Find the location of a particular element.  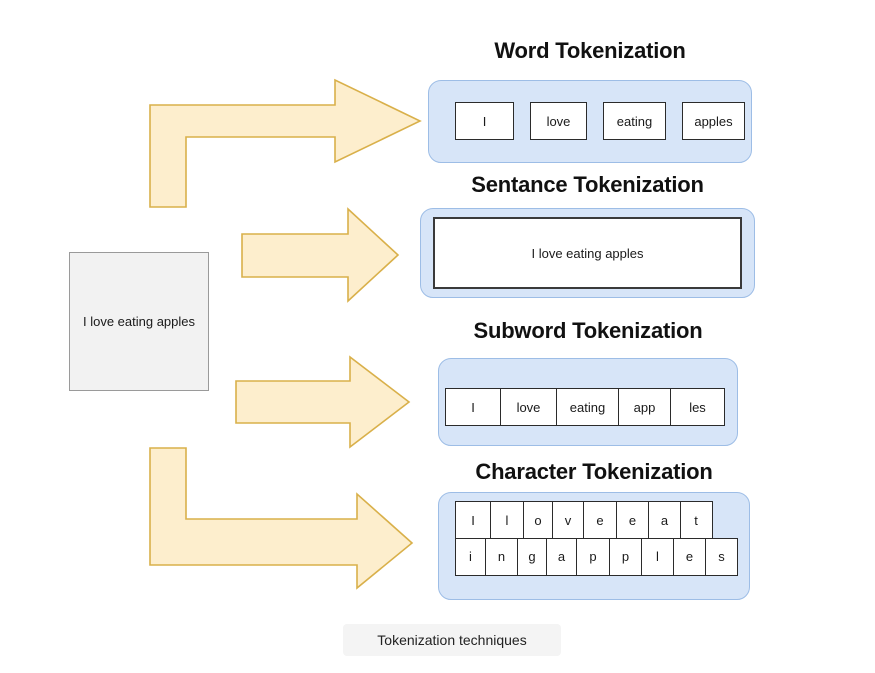

token-char-1-7: e is located at coordinates (689, 556).